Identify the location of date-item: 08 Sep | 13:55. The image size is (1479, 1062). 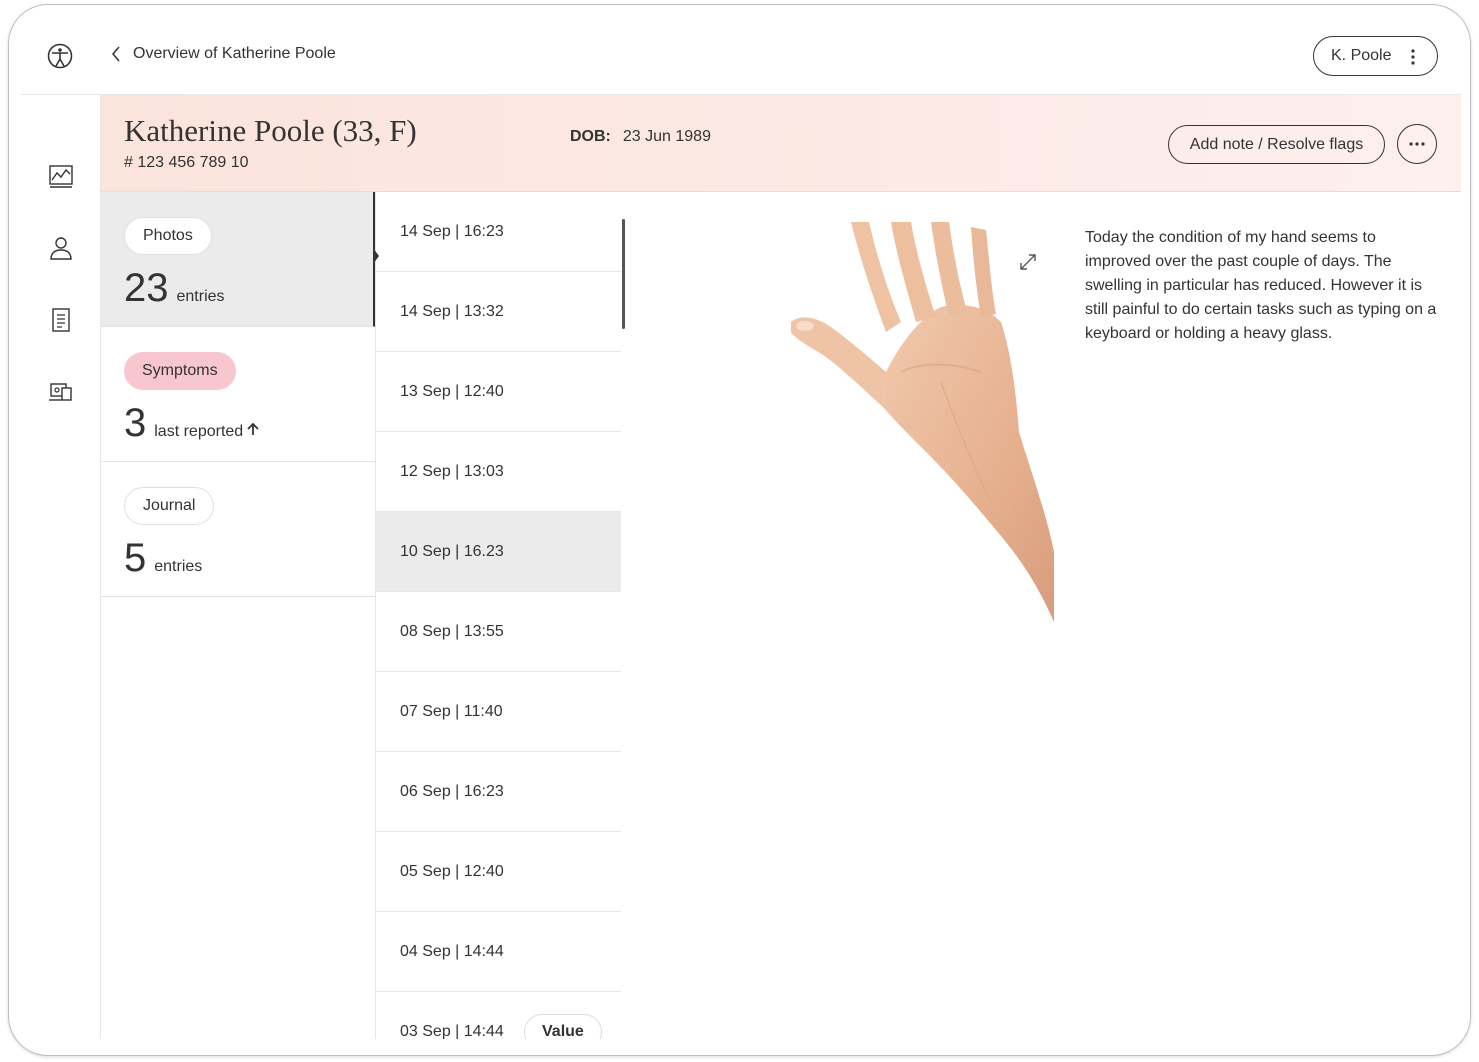
(498, 632).